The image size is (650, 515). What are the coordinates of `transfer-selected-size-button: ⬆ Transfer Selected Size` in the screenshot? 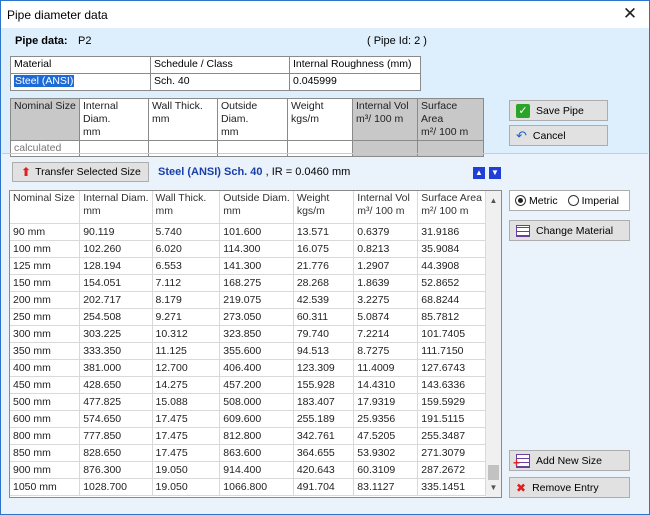 It's located at (80, 172).